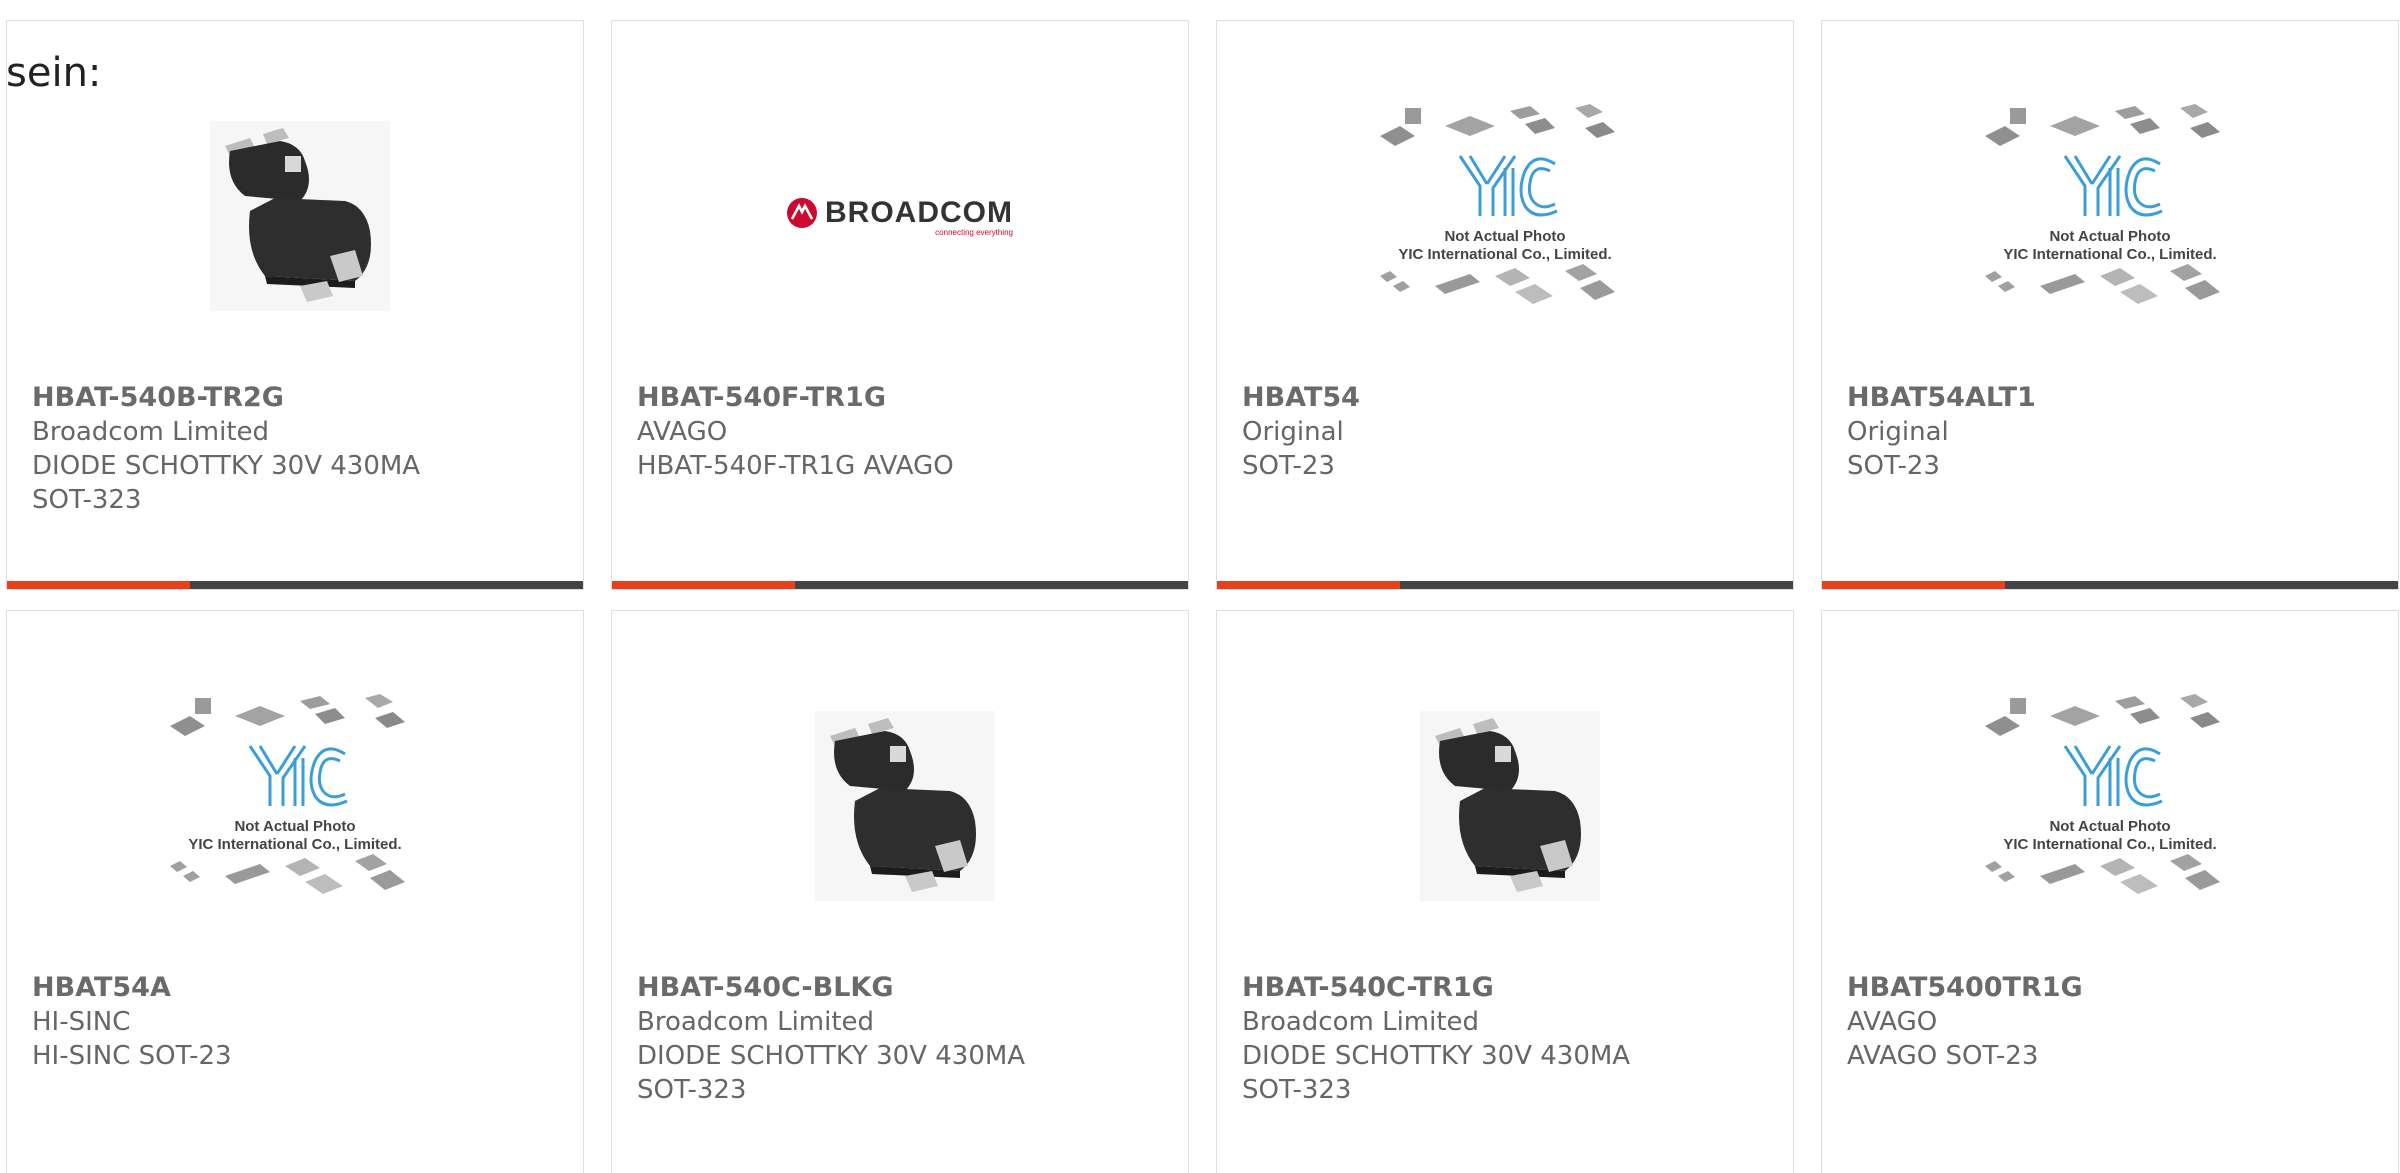 The width and height of the screenshot is (2400, 1173). What do you see at coordinates (81, 1022) in the screenshot?
I see `manufacturer: HI-SINC` at bounding box center [81, 1022].